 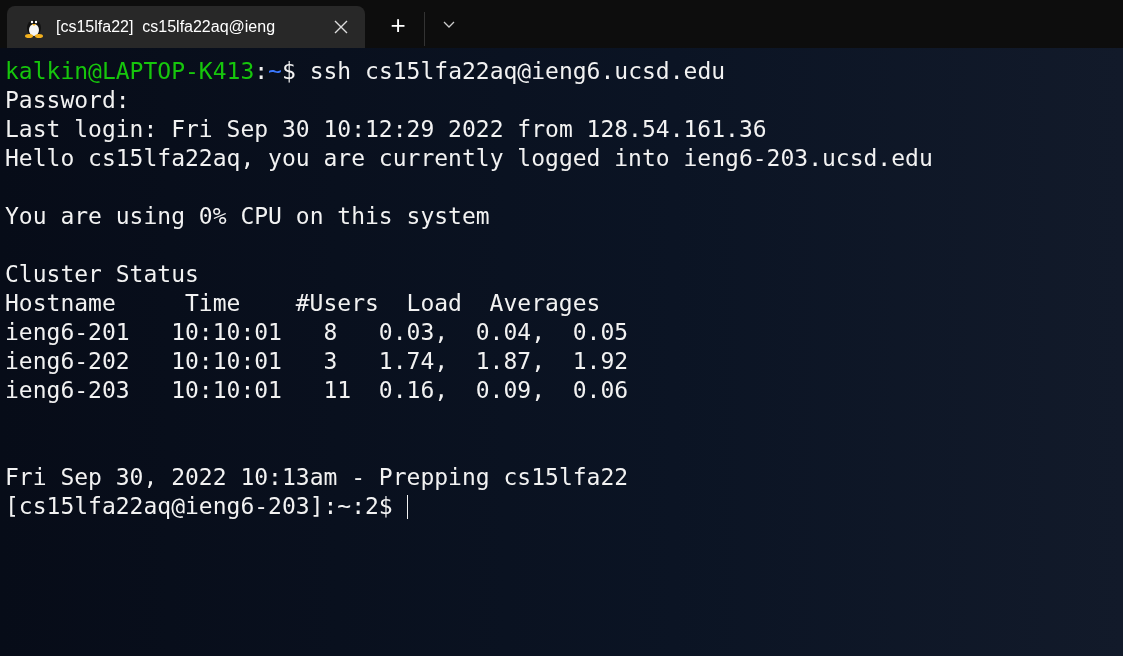 What do you see at coordinates (199, 506) in the screenshot?
I see `shell-prompt: [cs15lfa22aq@ieng6-203]:~:2$` at bounding box center [199, 506].